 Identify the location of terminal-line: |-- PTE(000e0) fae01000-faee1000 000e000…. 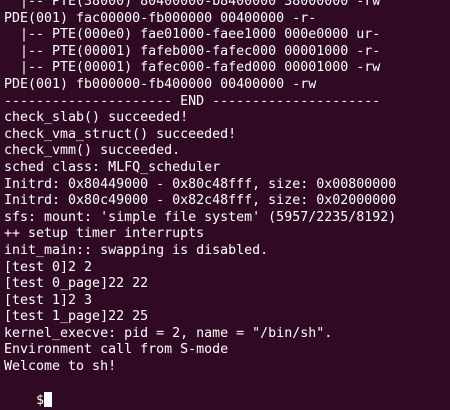
(192, 35).